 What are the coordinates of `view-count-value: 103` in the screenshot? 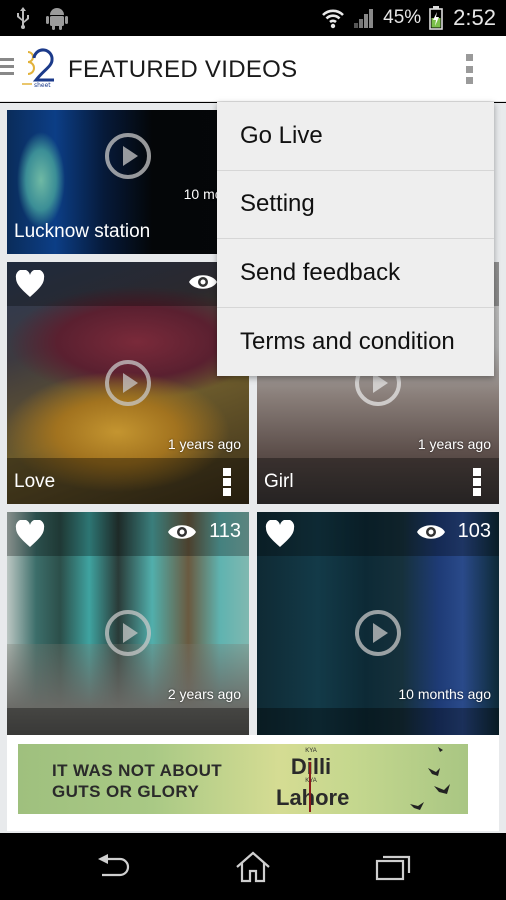 It's located at (474, 531).